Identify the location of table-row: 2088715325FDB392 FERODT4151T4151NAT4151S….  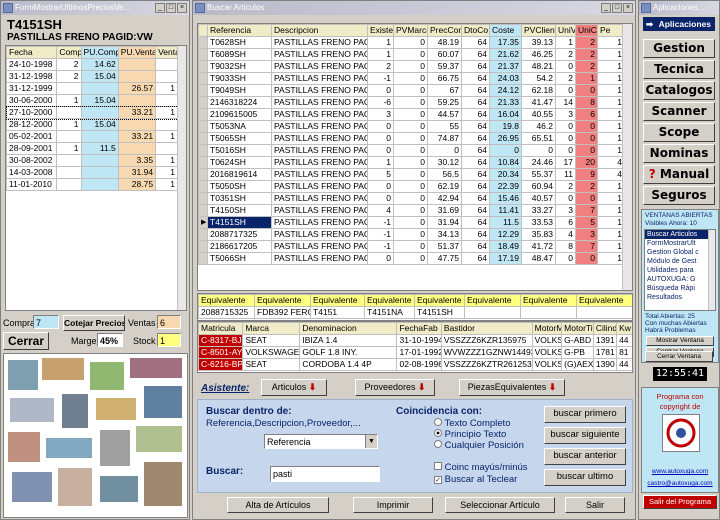
(415, 312).